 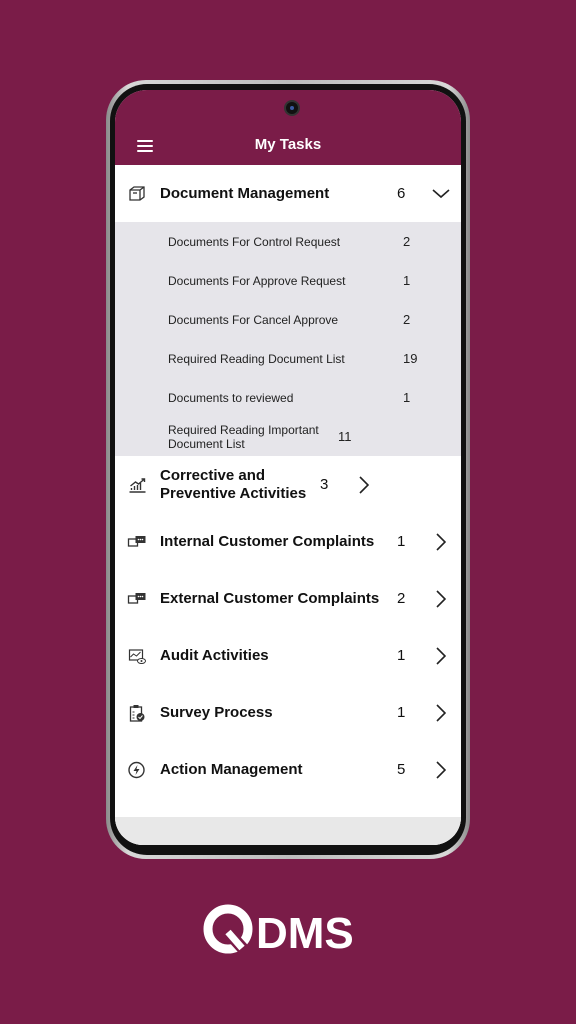 I want to click on submenu-item: Documents For Cancel Approve 2, so click(x=288, y=319).